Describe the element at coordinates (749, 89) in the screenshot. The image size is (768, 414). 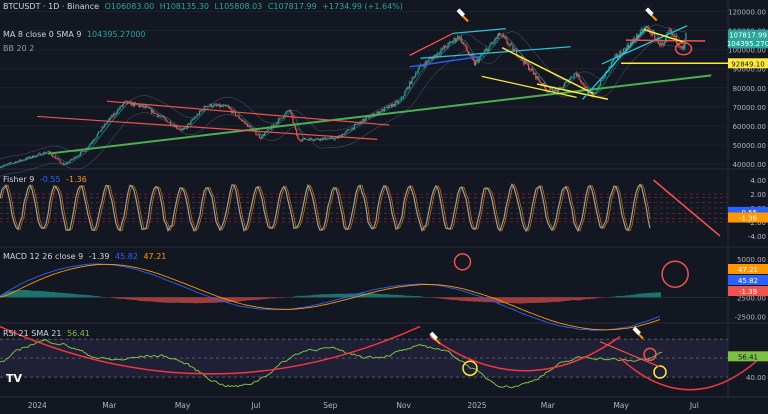
I see `price-axis-label: 80000.00` at that location.